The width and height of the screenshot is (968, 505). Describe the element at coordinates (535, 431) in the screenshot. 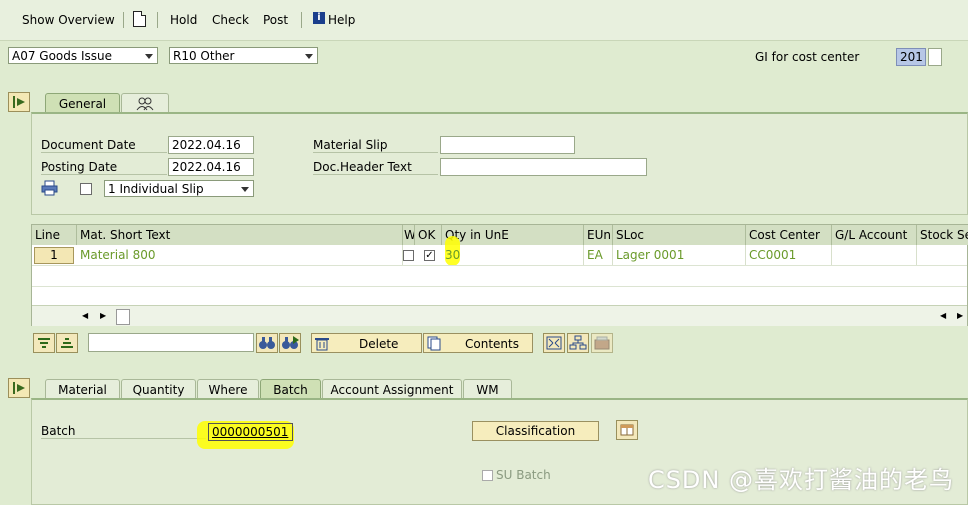

I see `classification-button: Classification` at that location.